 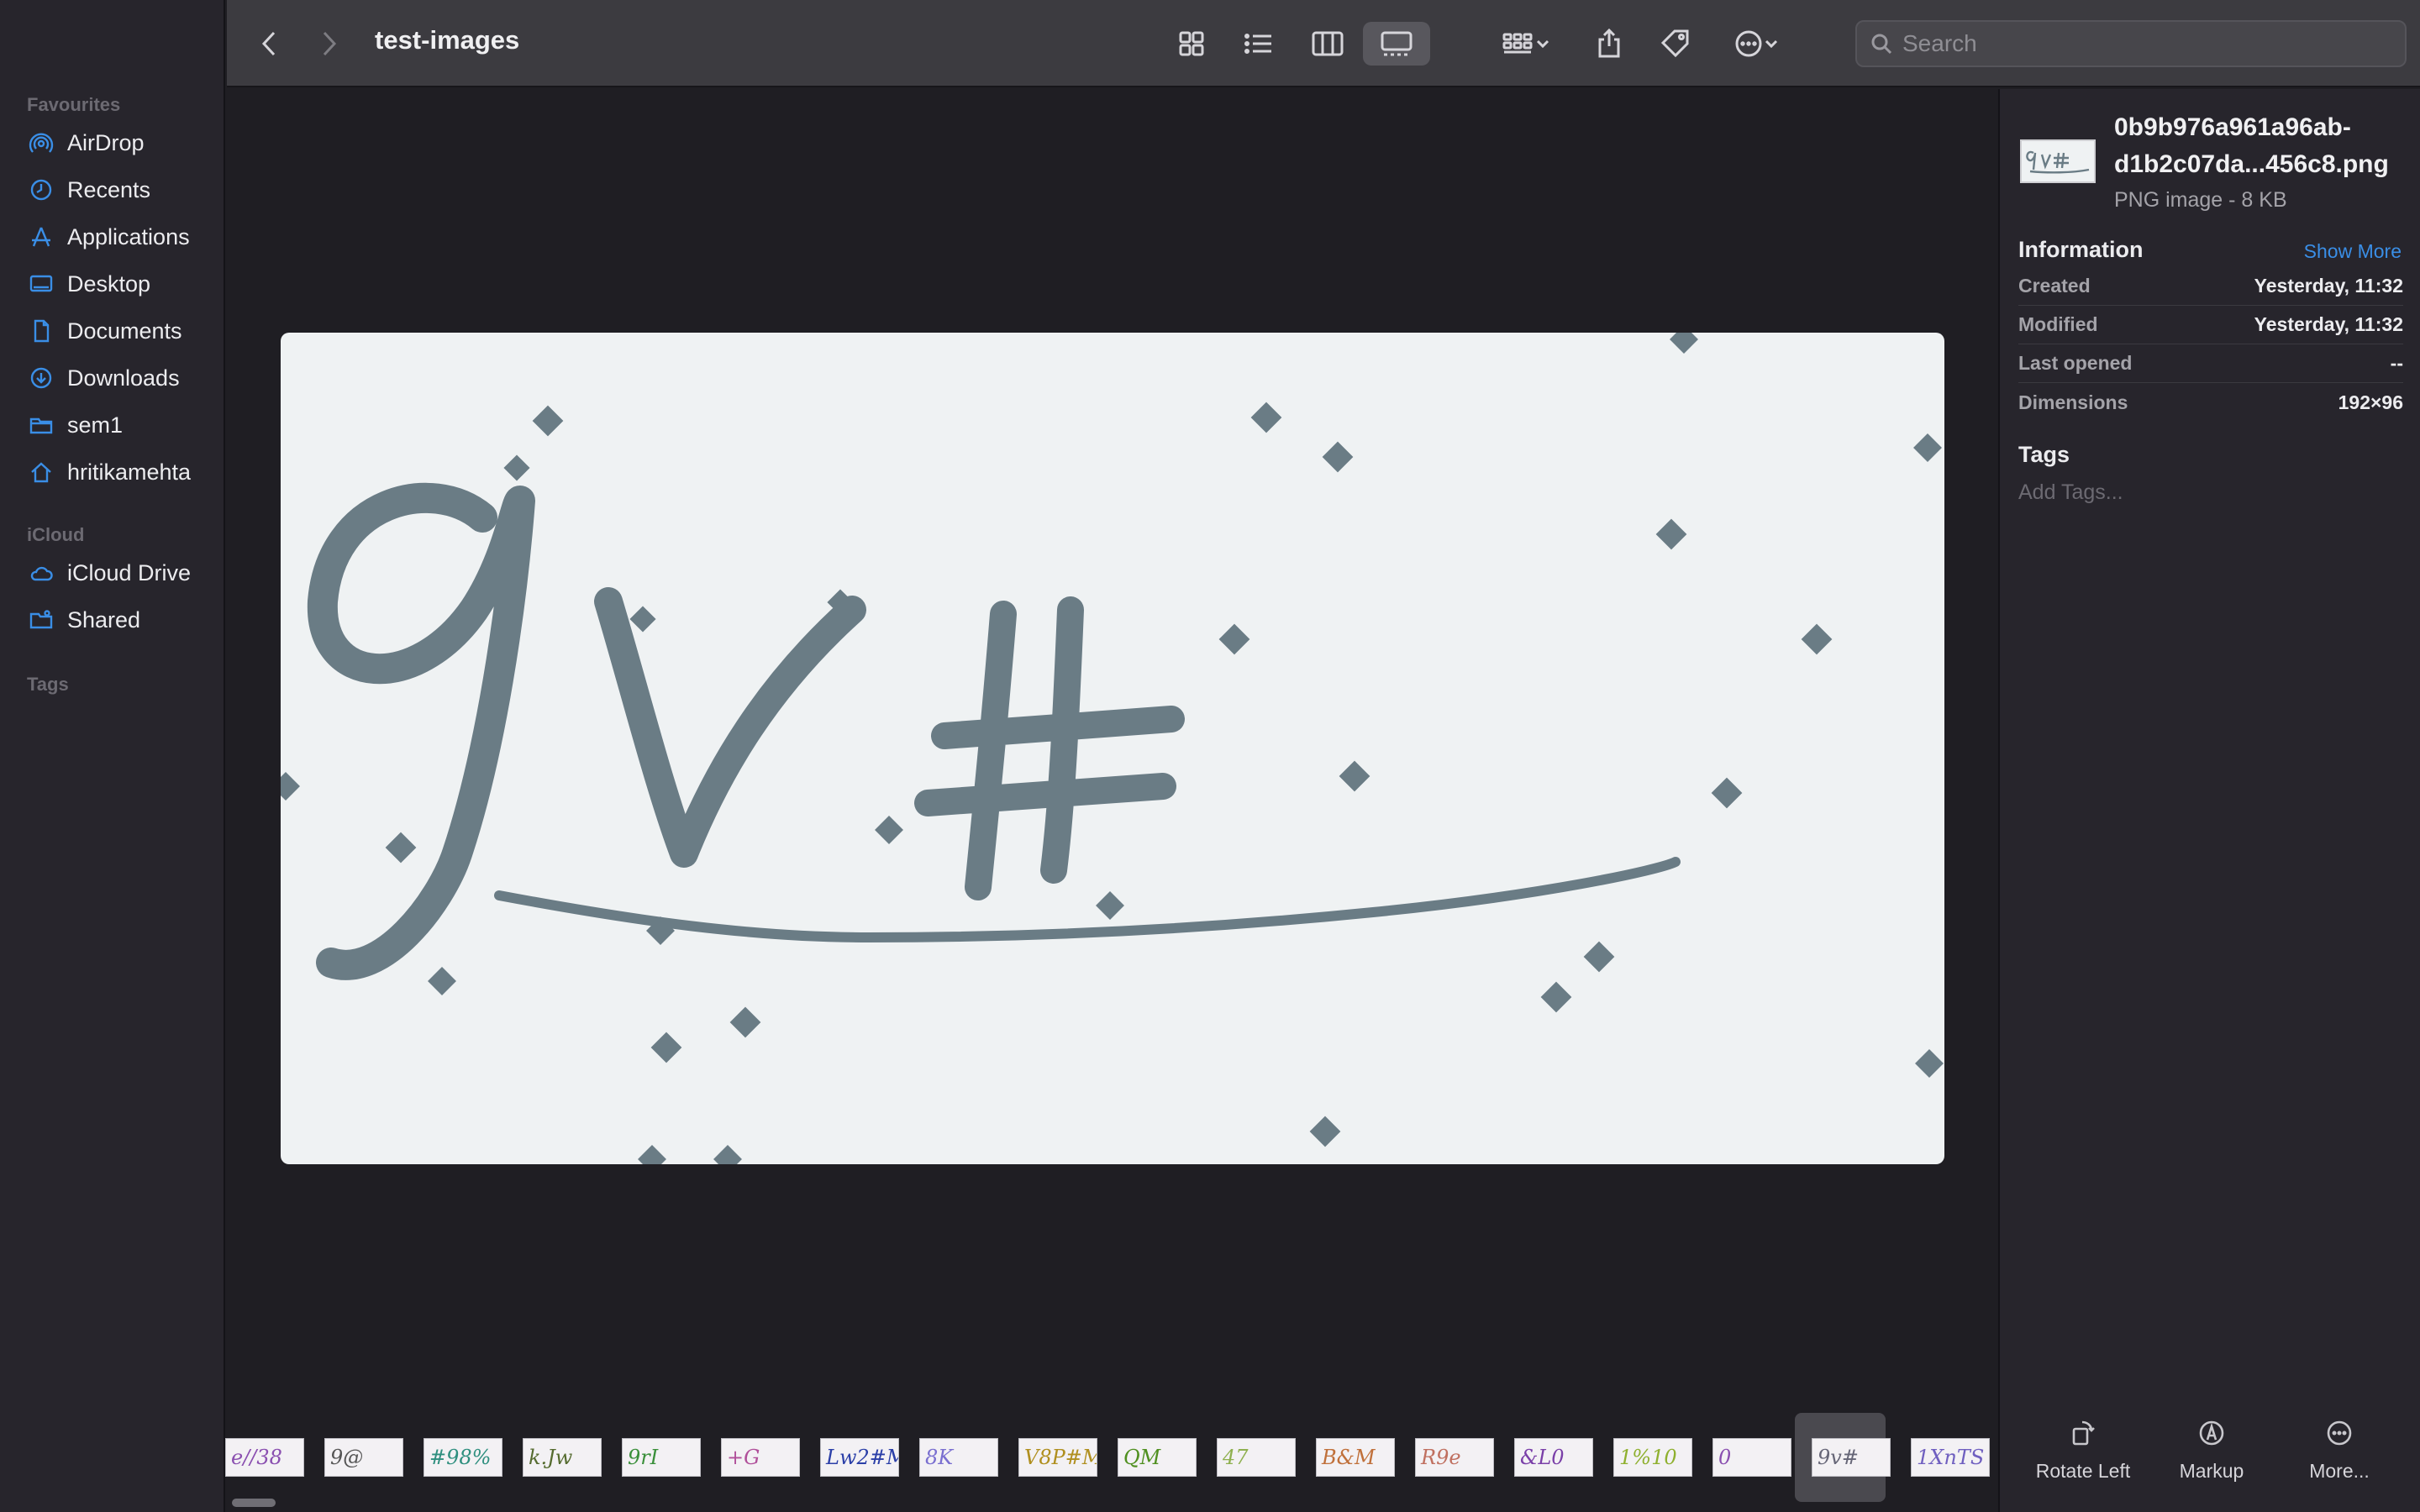 What do you see at coordinates (2081, 249) in the screenshot?
I see `information-heading: Information` at bounding box center [2081, 249].